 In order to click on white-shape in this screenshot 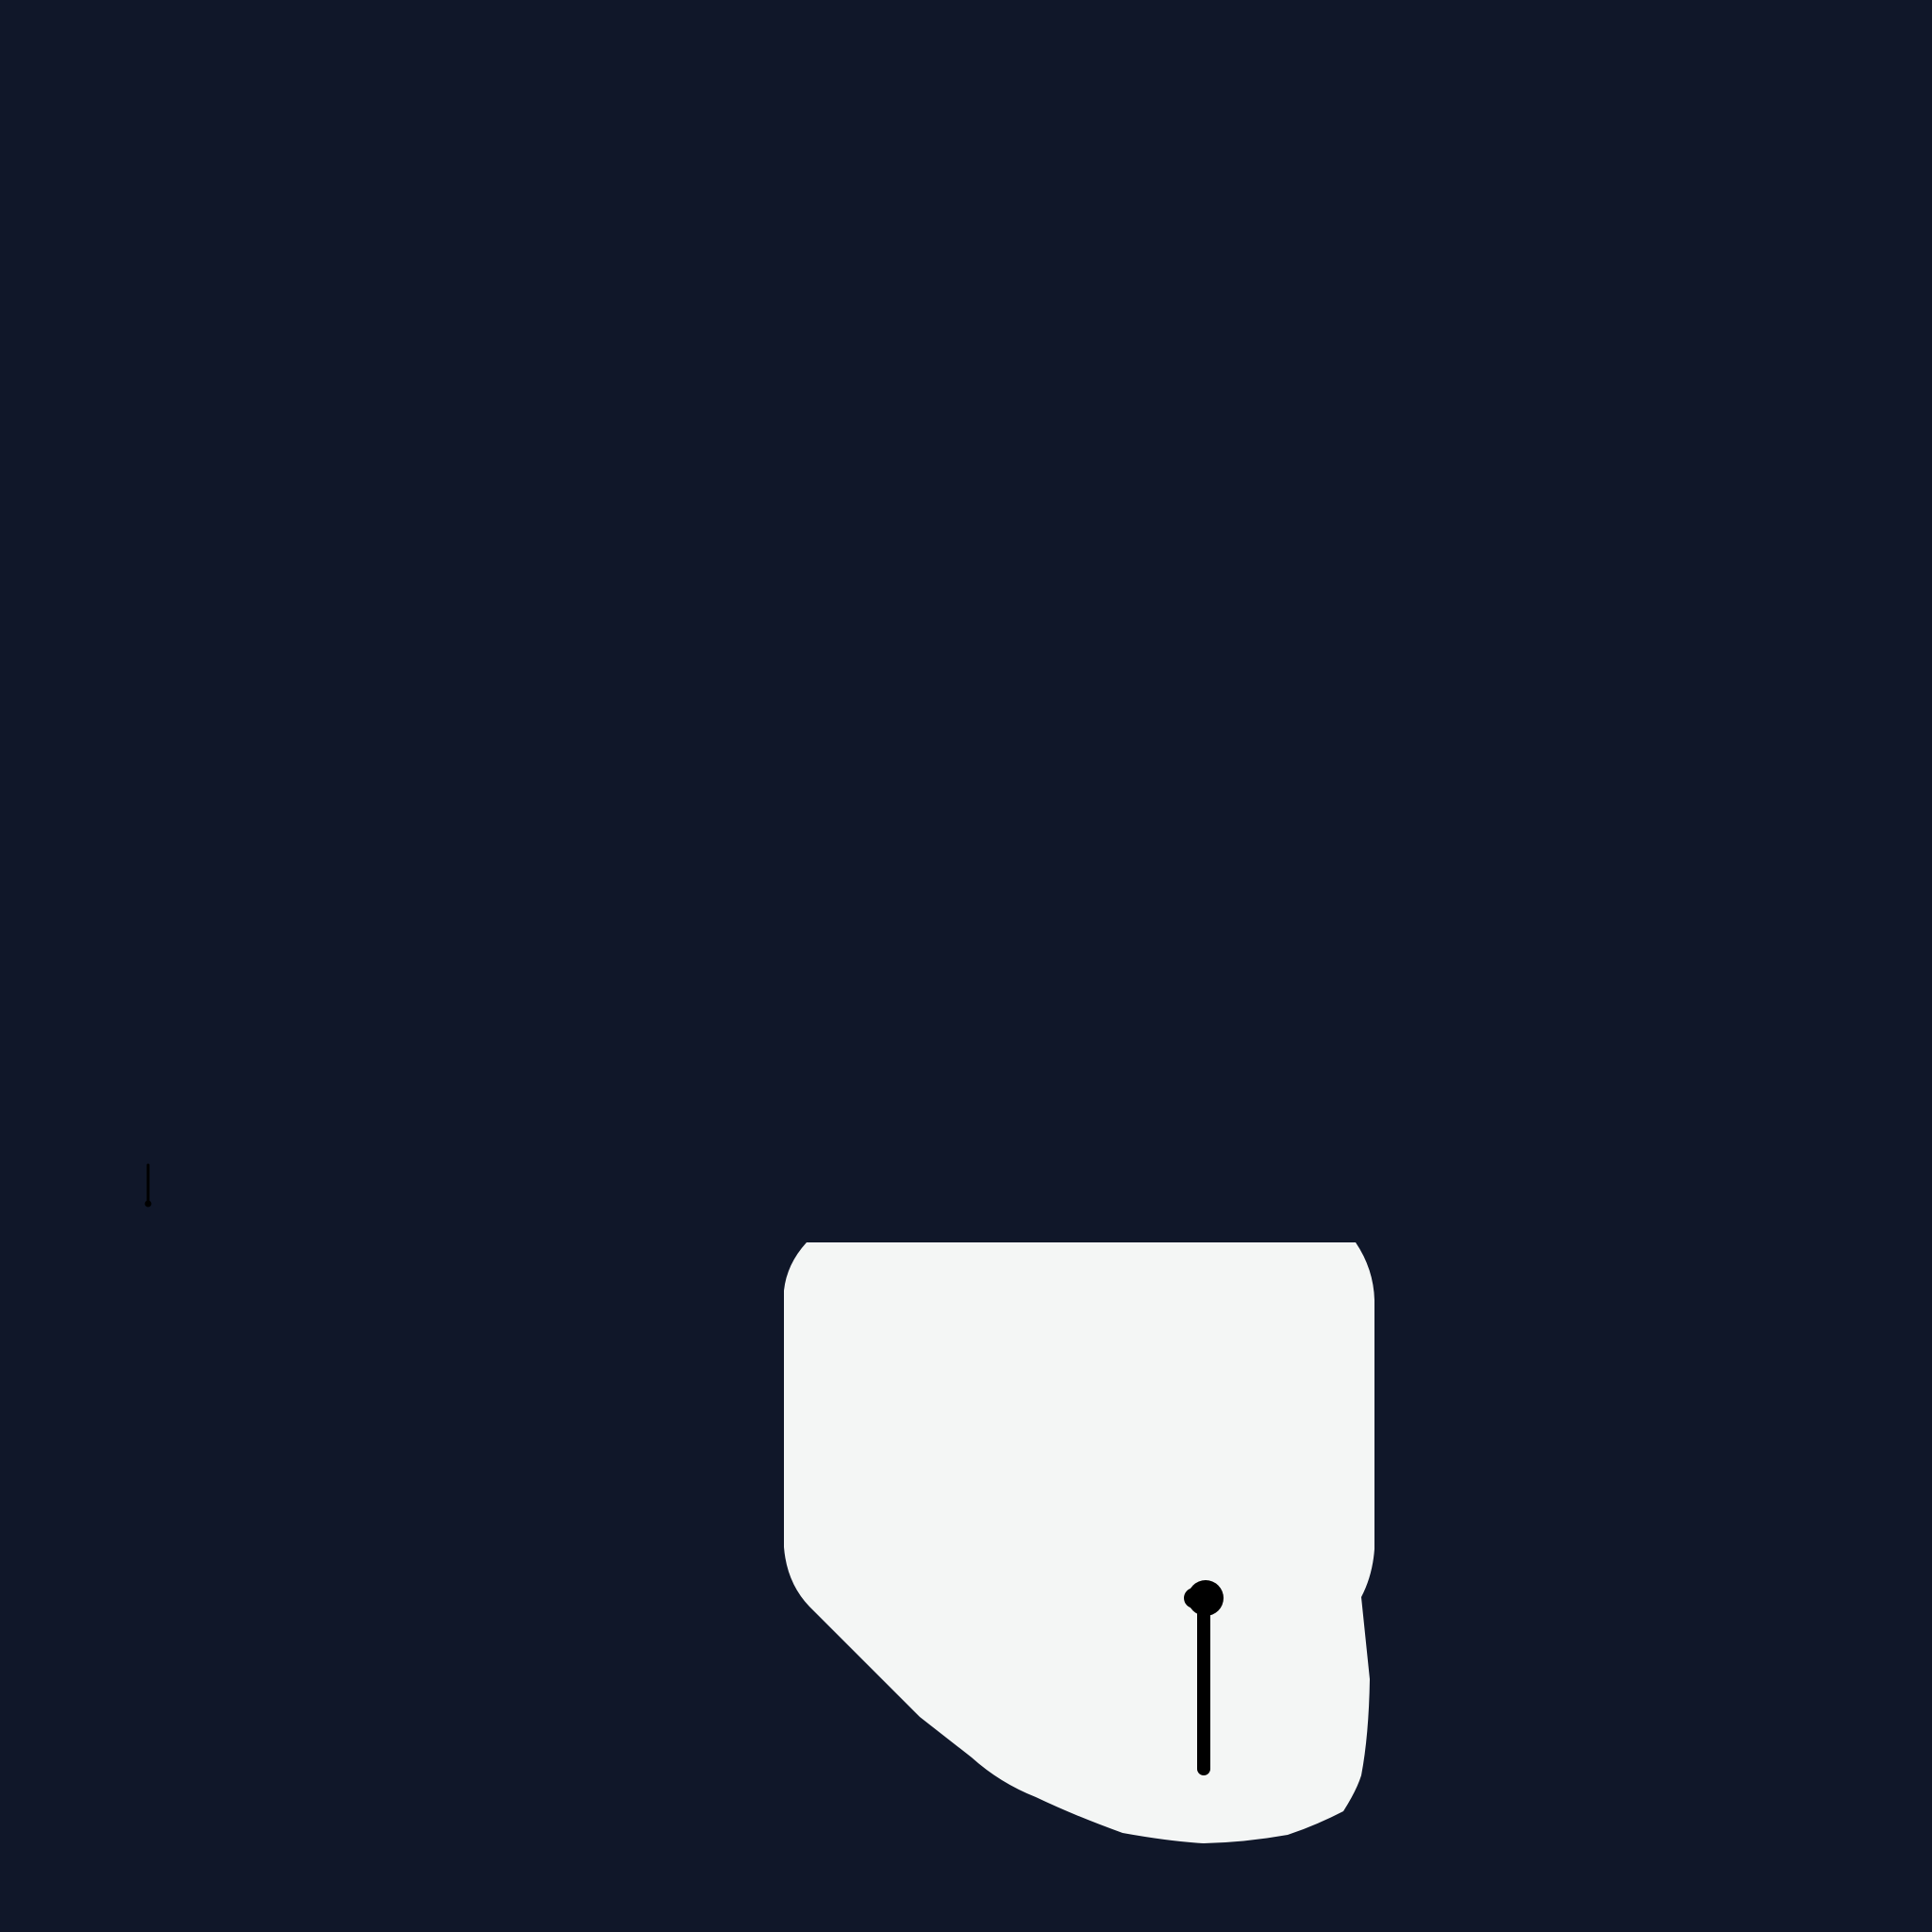, I will do `click(1079, 1542)`.